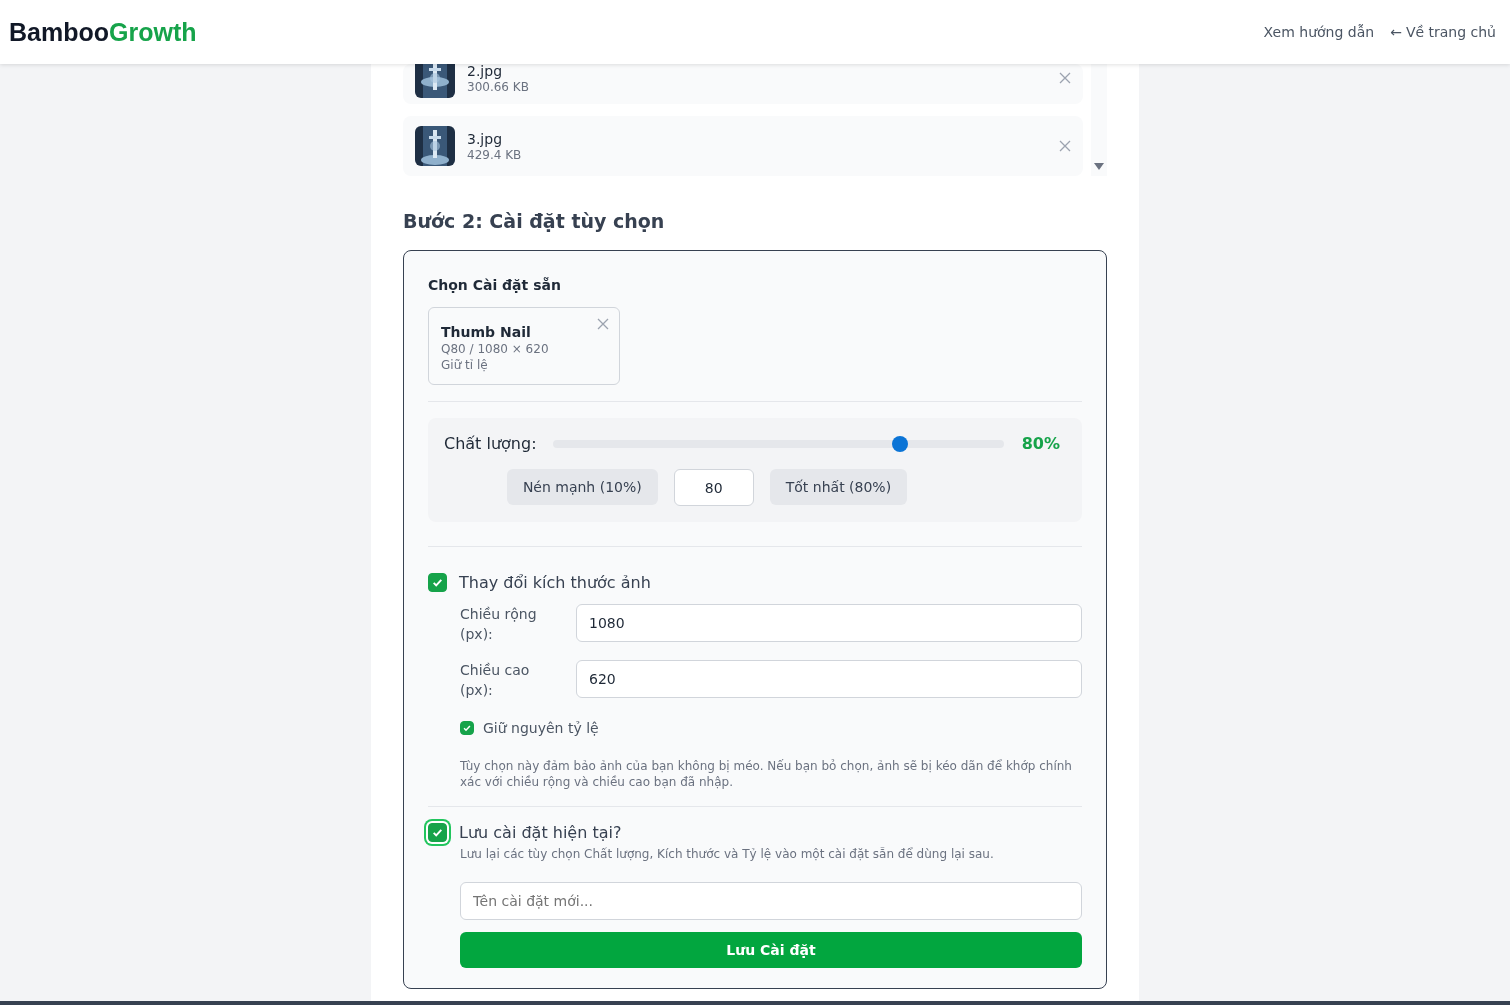  What do you see at coordinates (829, 623) in the screenshot?
I see `input-field: 1080` at bounding box center [829, 623].